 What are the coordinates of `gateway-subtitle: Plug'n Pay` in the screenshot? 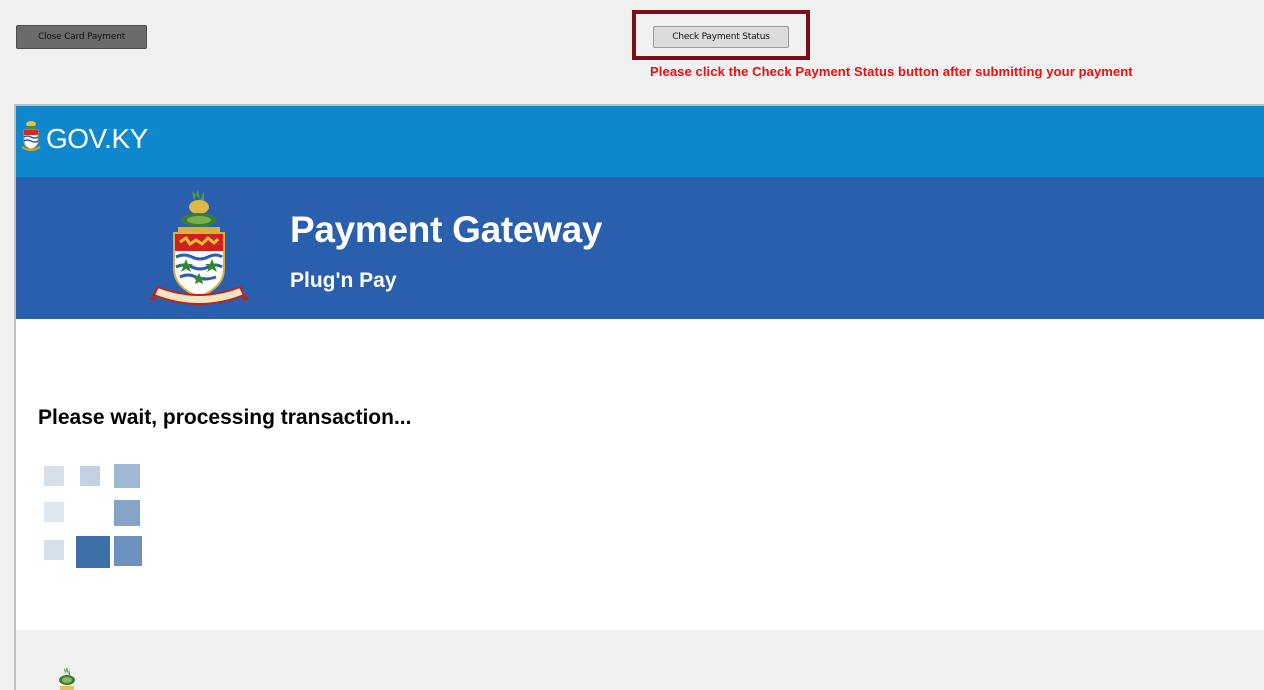 It's located at (343, 280).